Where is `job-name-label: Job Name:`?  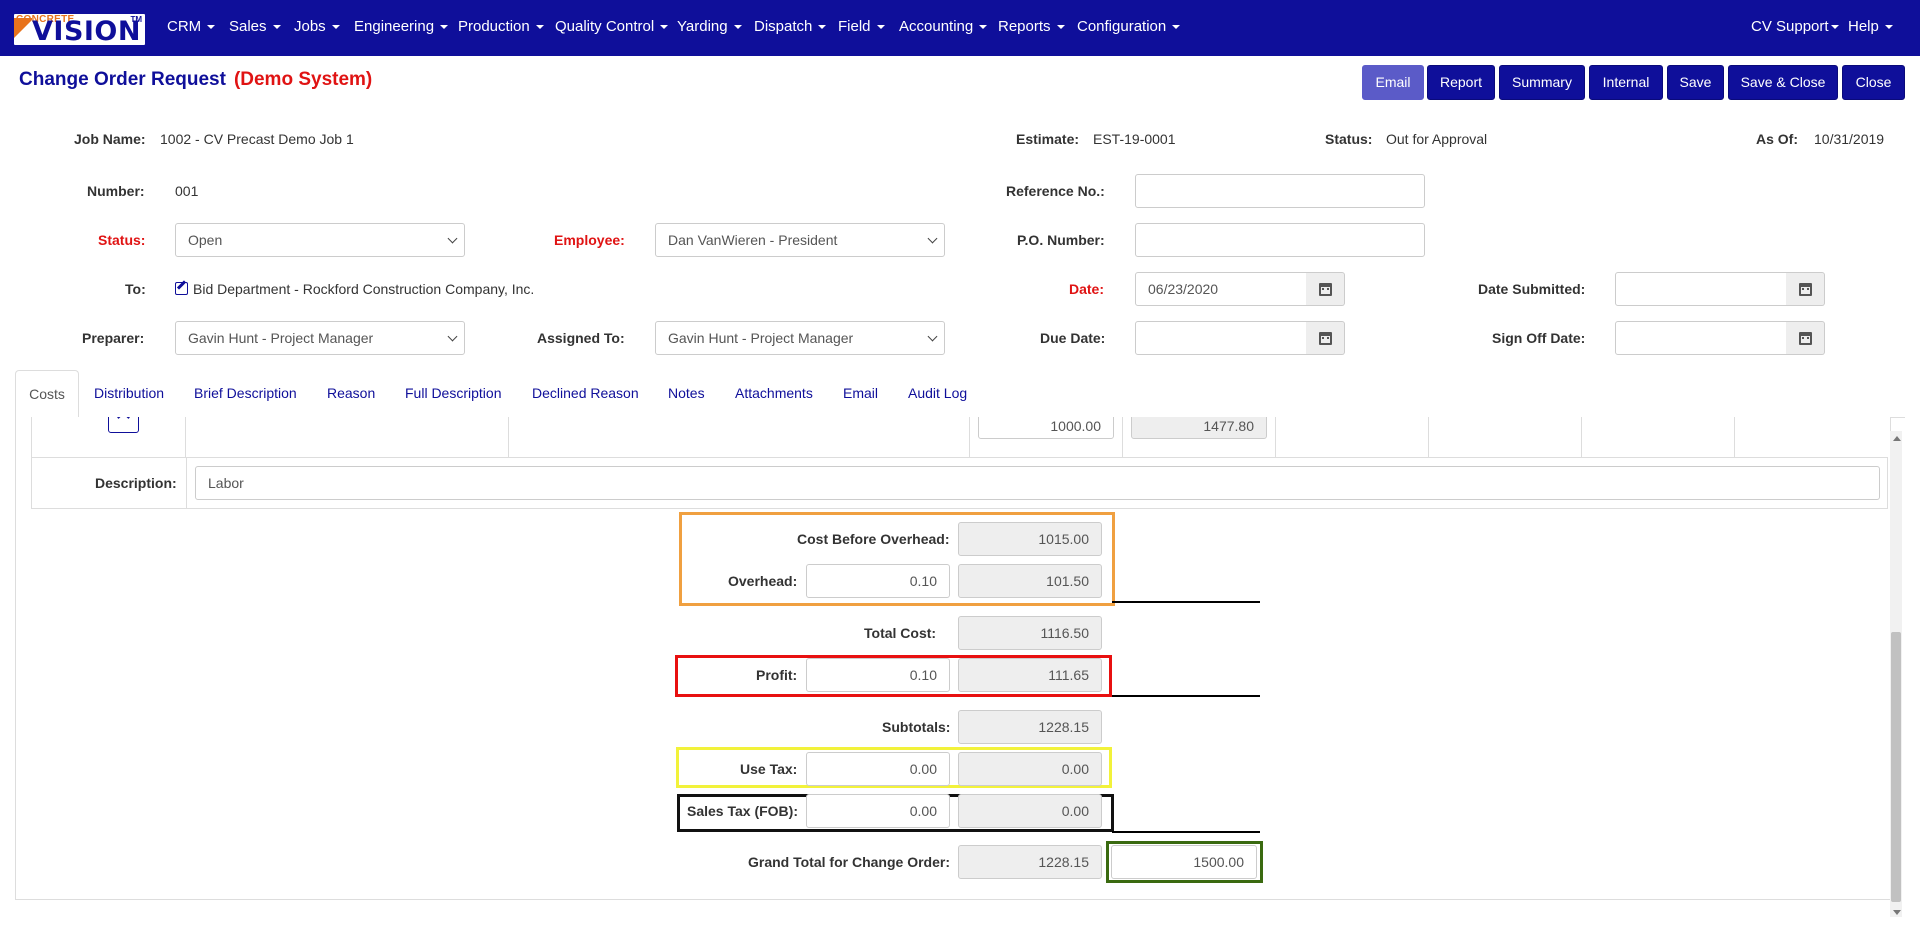
job-name-label: Job Name: is located at coordinates (110, 139).